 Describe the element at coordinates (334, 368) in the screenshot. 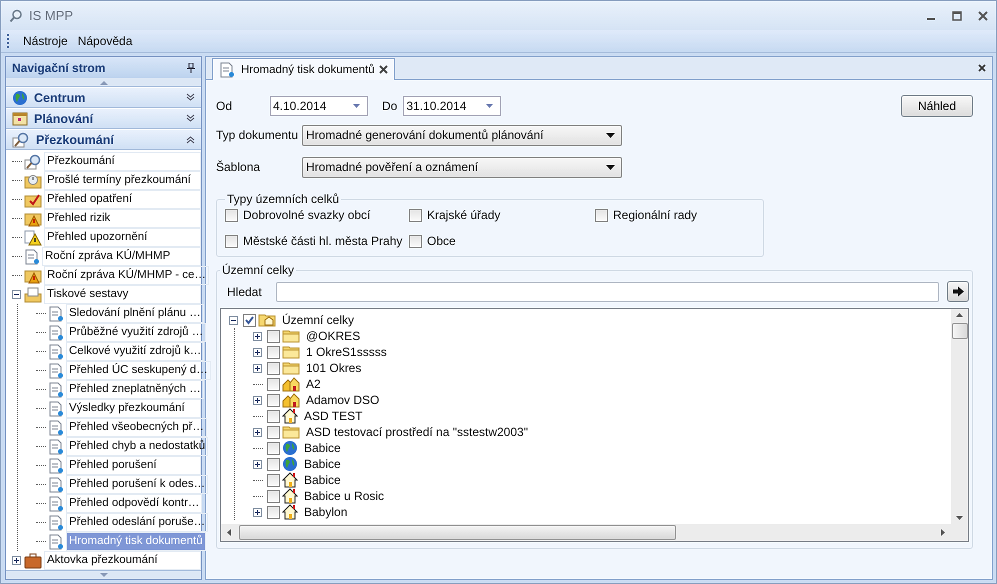

I see `tree-item: 101 Okres` at that location.